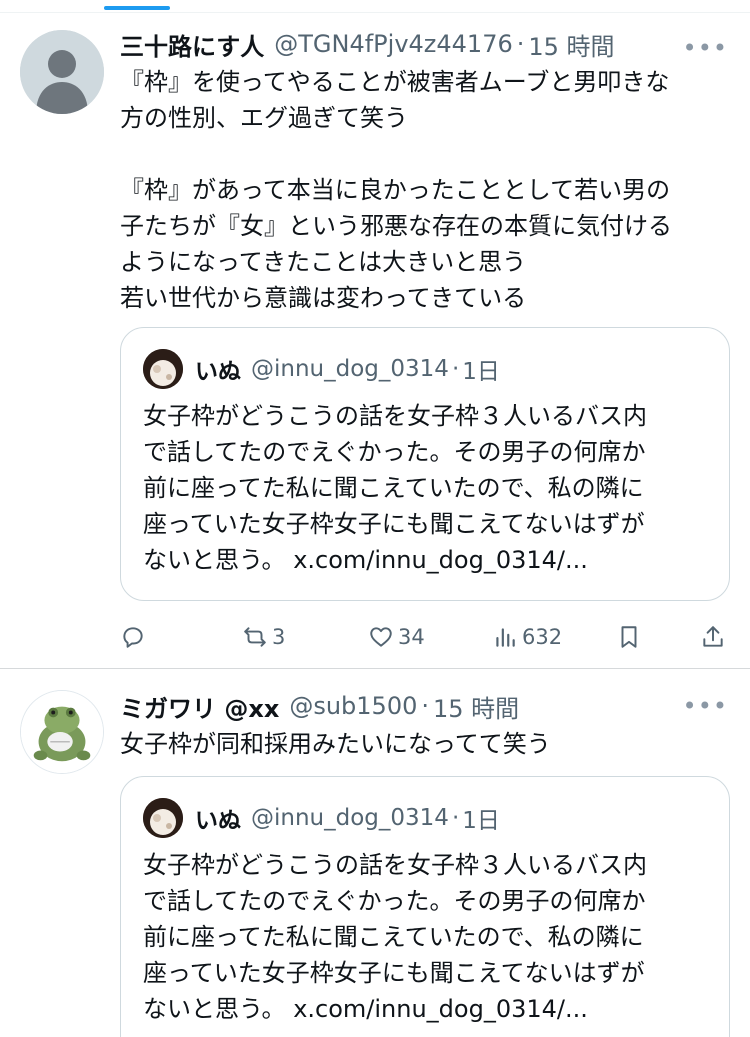  What do you see at coordinates (335, 744) in the screenshot?
I see `tweet-text: 女子枠が同和採用みたいになってて笑う` at bounding box center [335, 744].